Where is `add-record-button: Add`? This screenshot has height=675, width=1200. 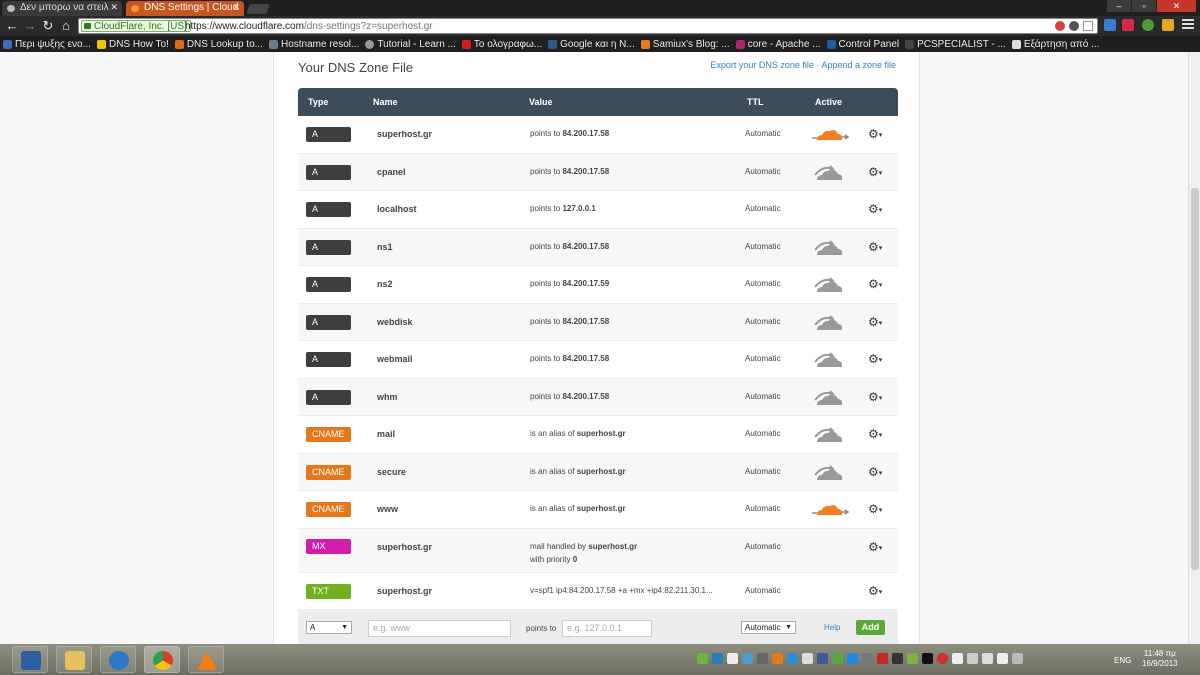 add-record-button: Add is located at coordinates (870, 627).